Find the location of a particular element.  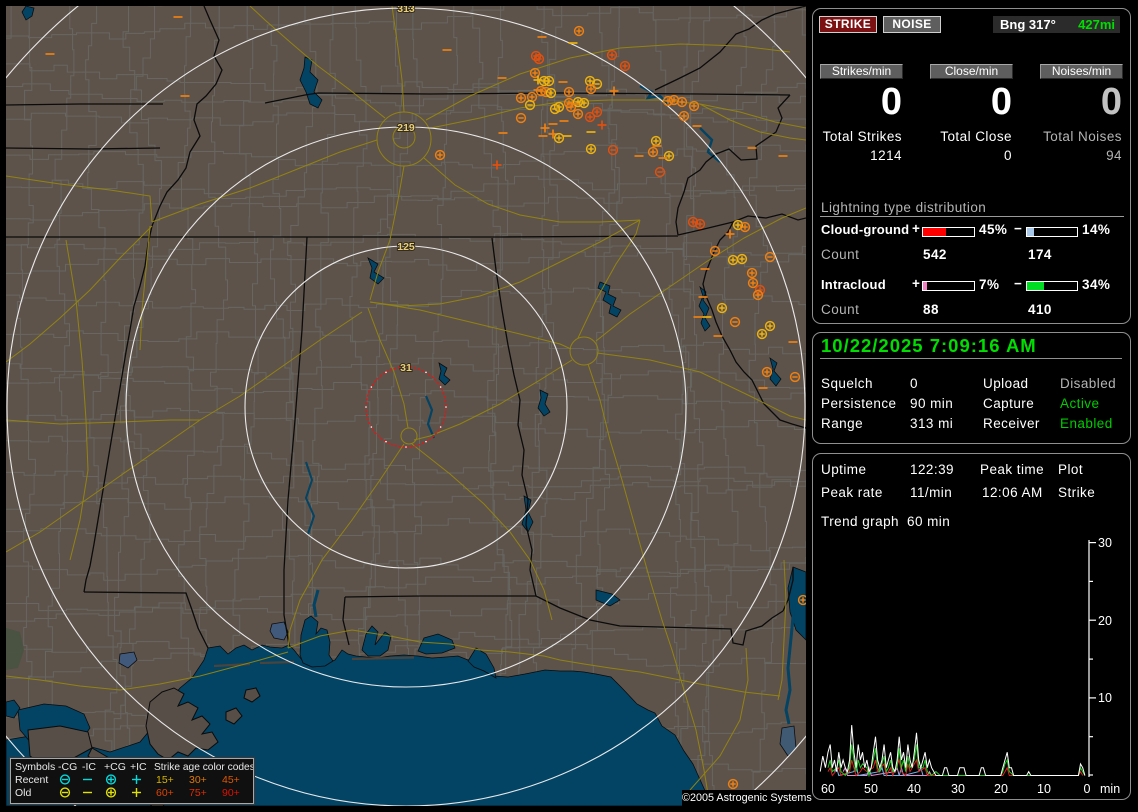

svg-text: 15+ is located at coordinates (165, 780).